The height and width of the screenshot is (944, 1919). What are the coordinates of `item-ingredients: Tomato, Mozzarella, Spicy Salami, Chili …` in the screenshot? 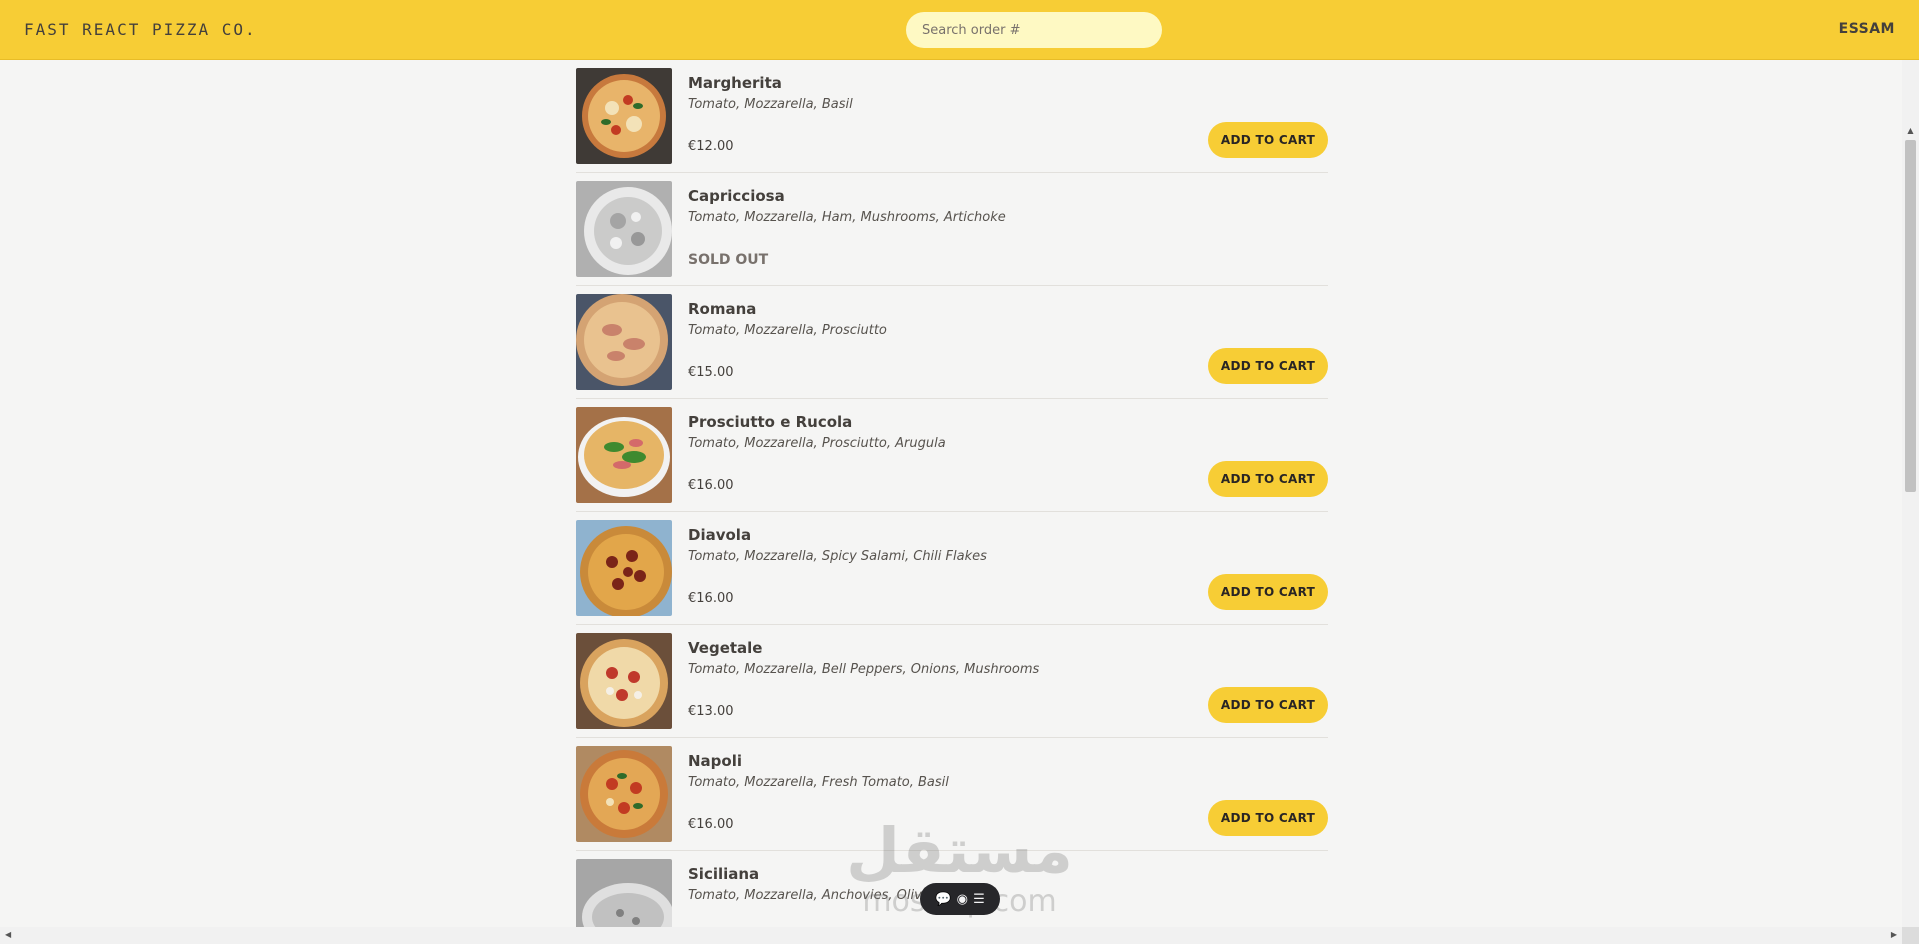 It's located at (837, 556).